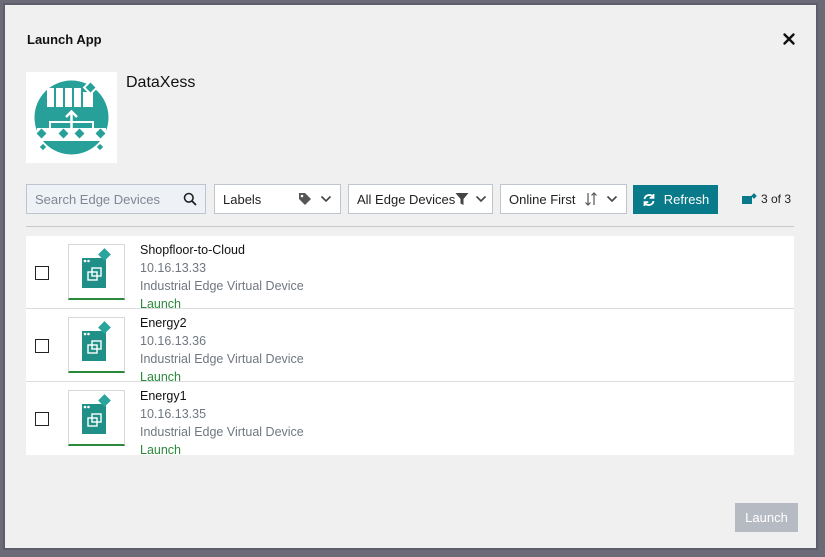 Image resolution: width=825 pixels, height=557 pixels. Describe the element at coordinates (591, 199) in the screenshot. I see `sort-icon` at that location.